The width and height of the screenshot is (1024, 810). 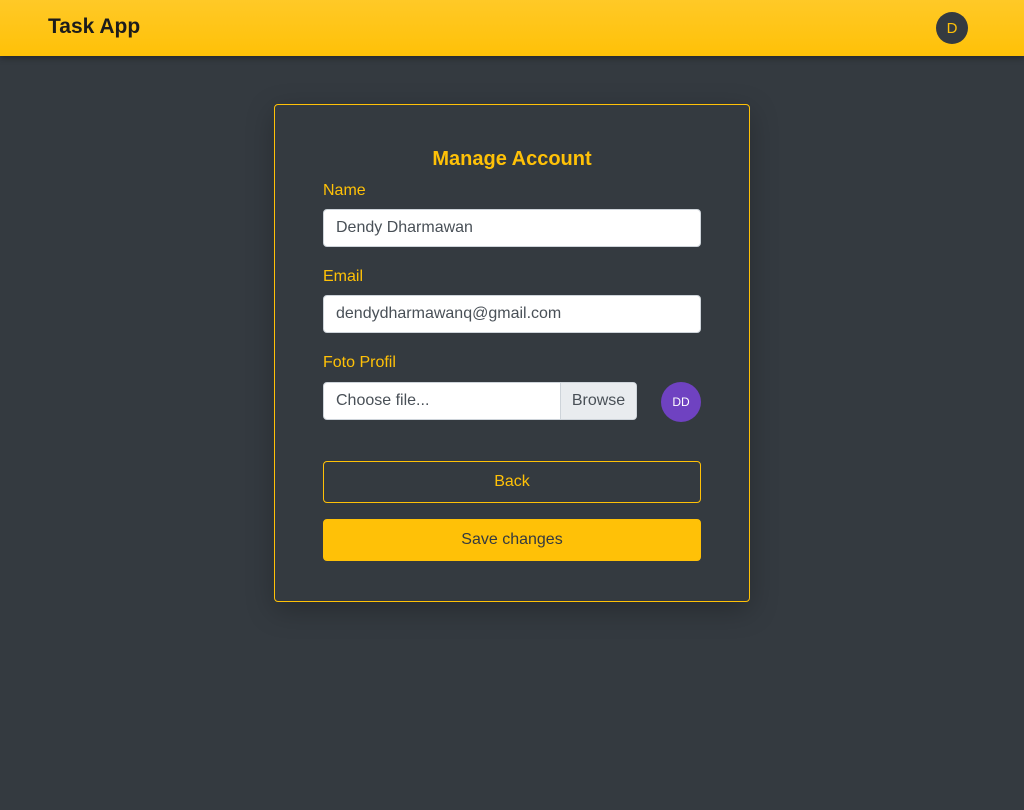 What do you see at coordinates (512, 228) in the screenshot?
I see `name-input` at bounding box center [512, 228].